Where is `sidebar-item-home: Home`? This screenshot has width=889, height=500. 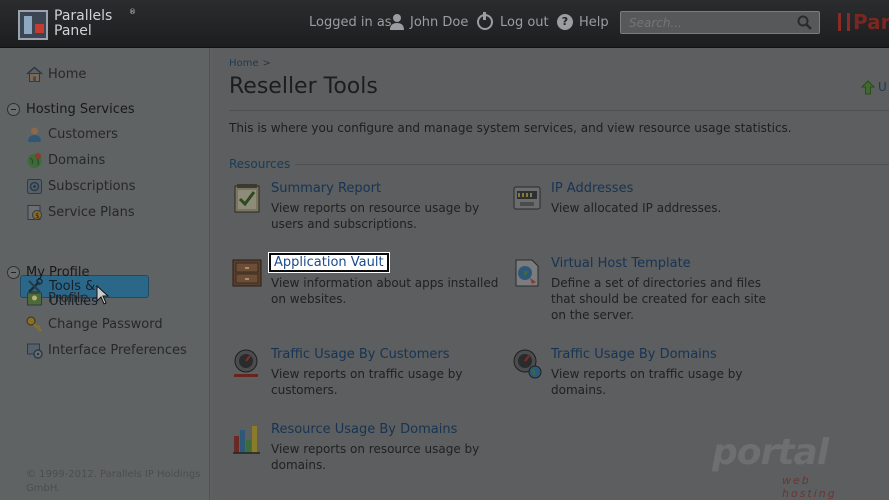 sidebar-item-home: Home is located at coordinates (67, 74).